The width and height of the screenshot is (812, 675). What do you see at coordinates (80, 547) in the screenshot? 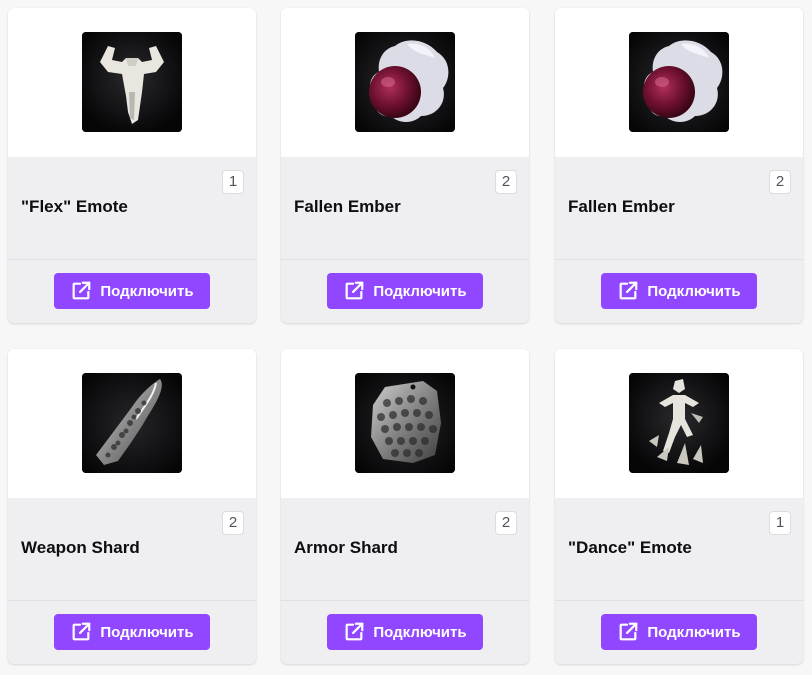
I see `drop-title: Weapon Shard` at bounding box center [80, 547].